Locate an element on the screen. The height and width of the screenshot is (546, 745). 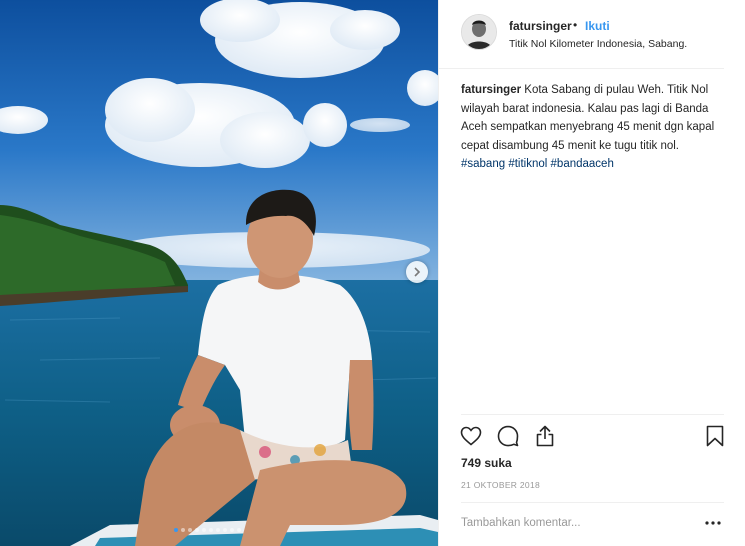
heart-icon is located at coordinates (471, 436).